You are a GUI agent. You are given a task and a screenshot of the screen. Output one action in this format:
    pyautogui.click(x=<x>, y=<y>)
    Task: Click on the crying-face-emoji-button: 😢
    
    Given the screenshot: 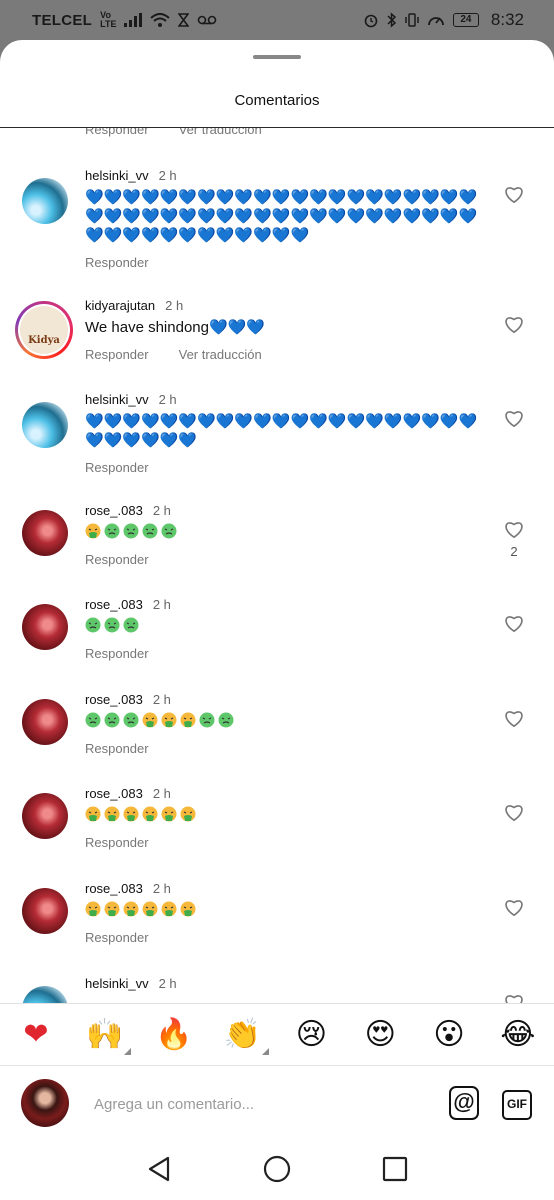 What is the action you would take?
    pyautogui.click(x=311, y=1035)
    